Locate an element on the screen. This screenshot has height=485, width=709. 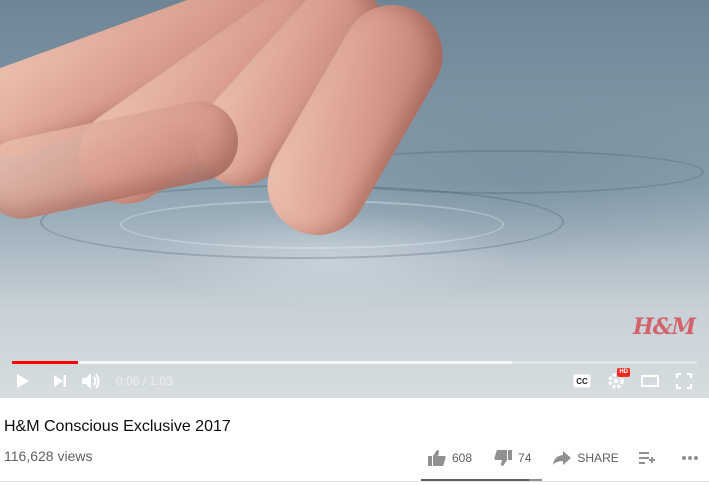
fullscreen-button is located at coordinates (684, 381).